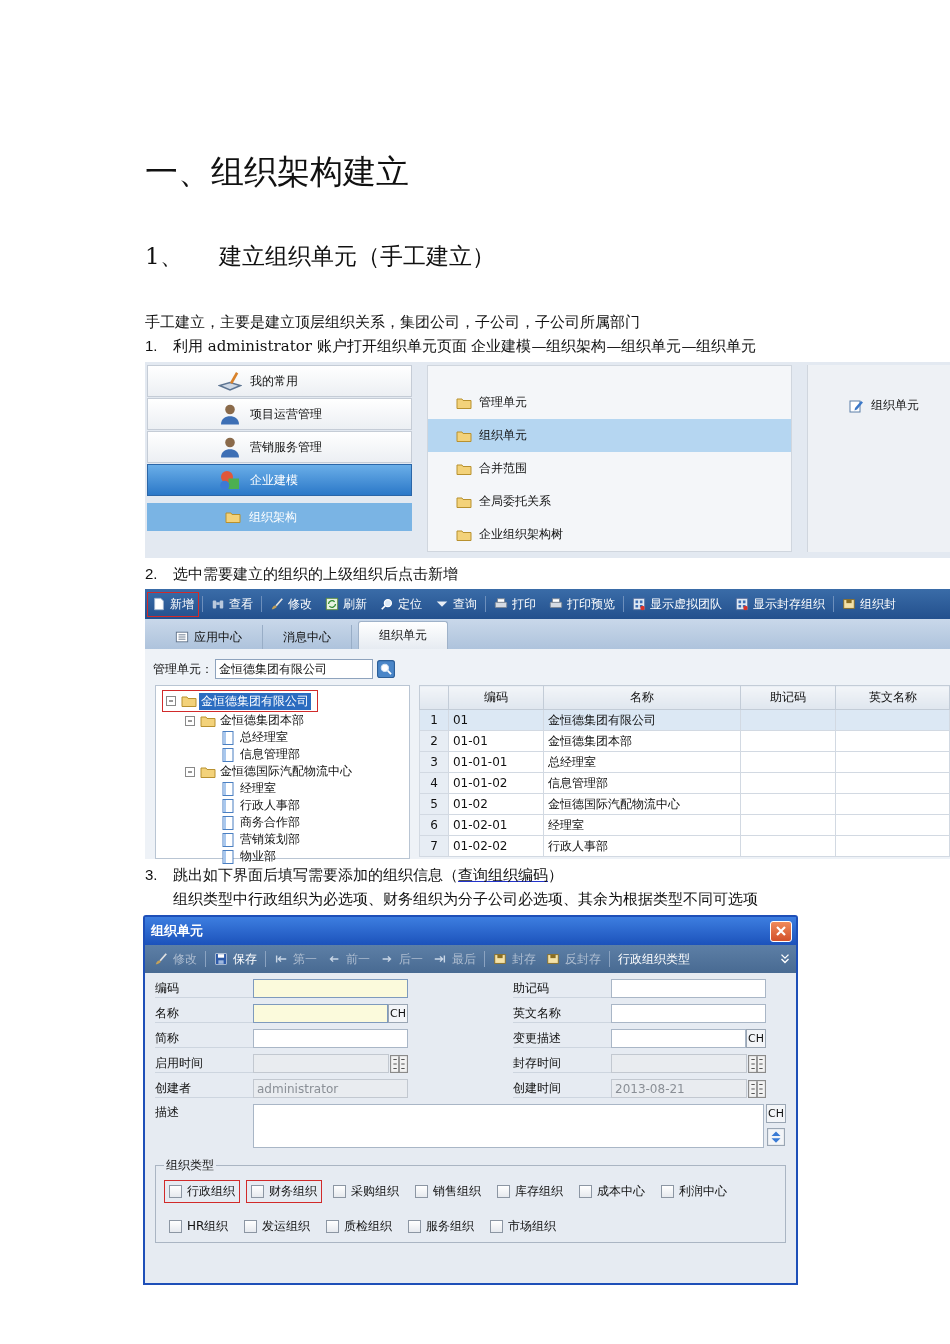  What do you see at coordinates (434, 804) in the screenshot?
I see `row-number: 5` at bounding box center [434, 804].